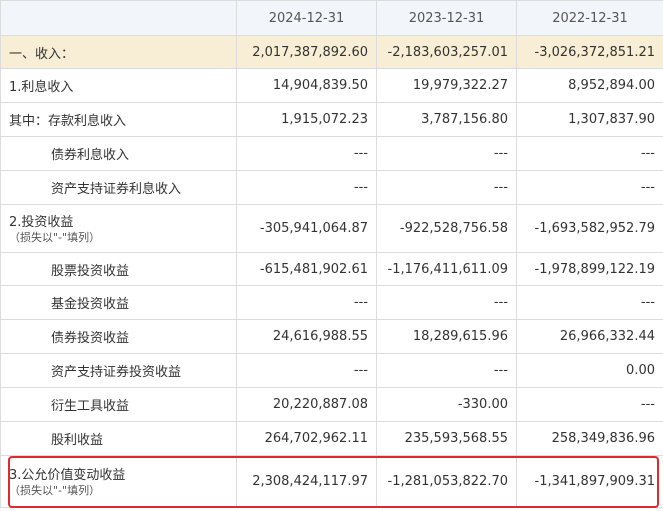 The width and height of the screenshot is (663, 511). What do you see at coordinates (118, 187) in the screenshot?
I see `row-label: 资产支持证券利息收入` at bounding box center [118, 187].